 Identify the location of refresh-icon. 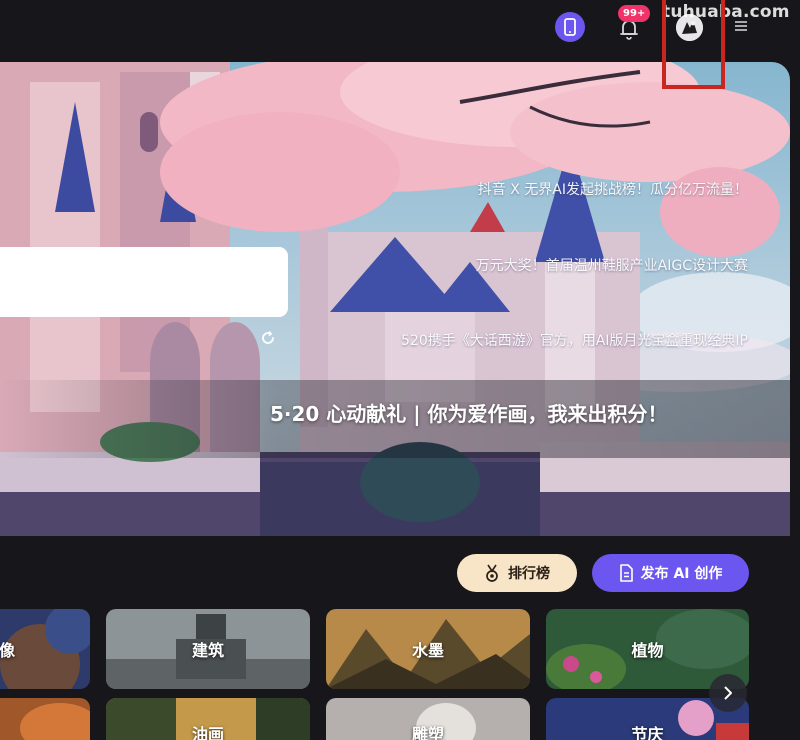
(268, 337).